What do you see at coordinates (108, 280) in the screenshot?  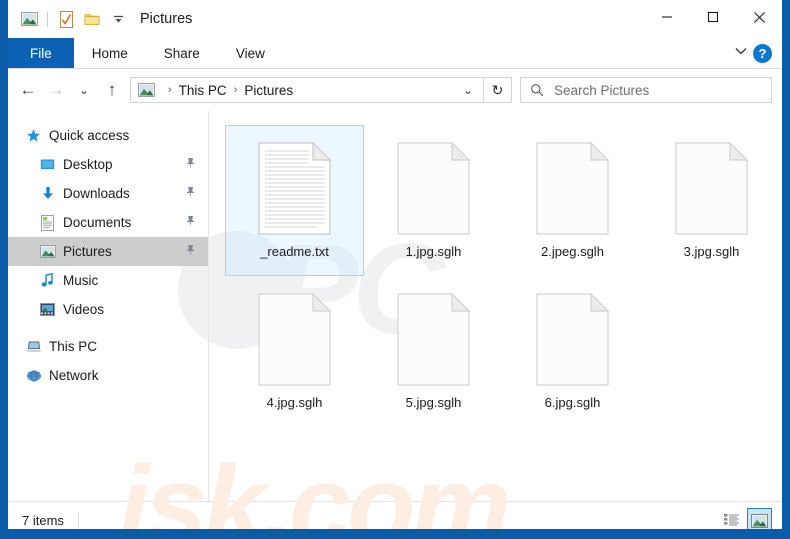 I see `sidebar-item-music: Music` at bounding box center [108, 280].